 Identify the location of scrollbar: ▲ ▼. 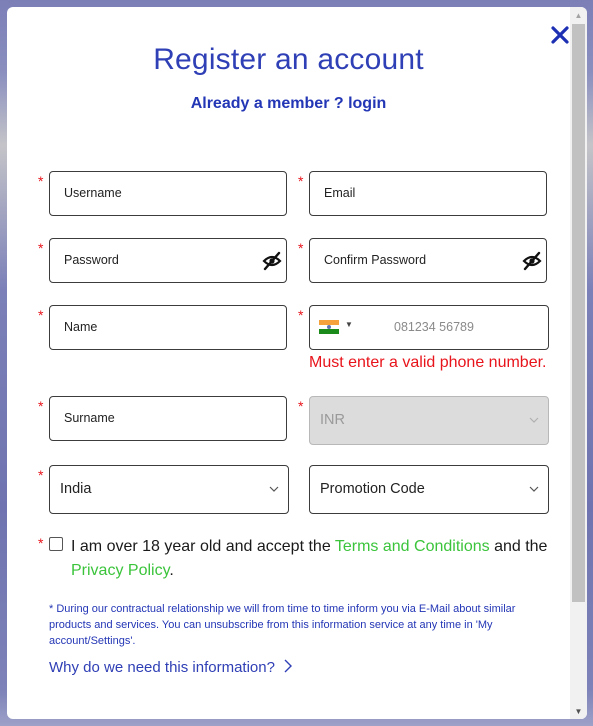
(578, 363).